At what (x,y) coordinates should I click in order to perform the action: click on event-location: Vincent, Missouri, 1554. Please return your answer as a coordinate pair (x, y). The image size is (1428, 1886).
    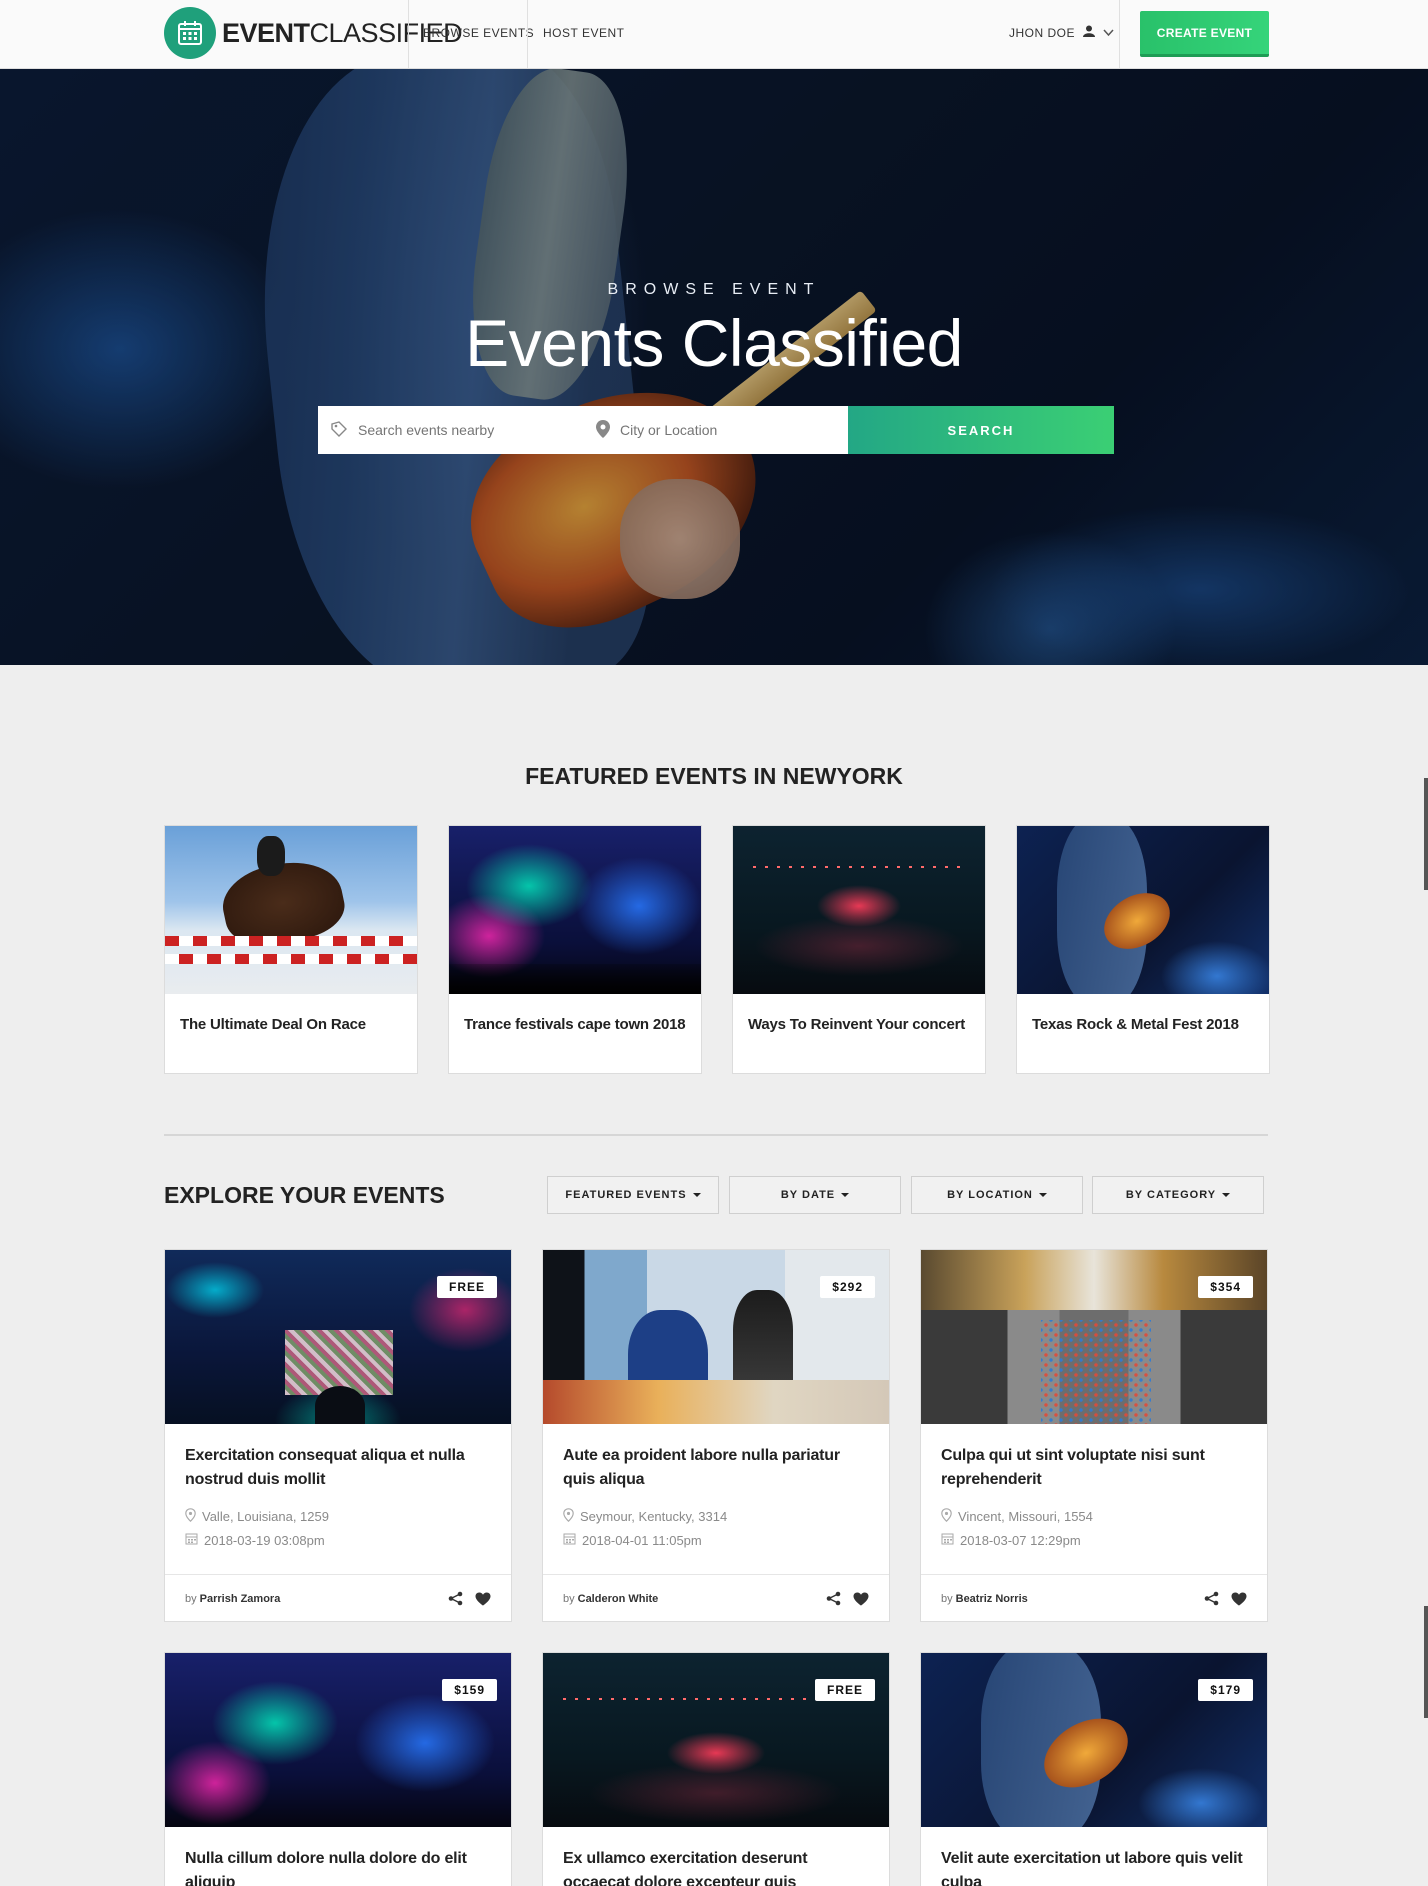
    Looking at the image, I should click on (1094, 1516).